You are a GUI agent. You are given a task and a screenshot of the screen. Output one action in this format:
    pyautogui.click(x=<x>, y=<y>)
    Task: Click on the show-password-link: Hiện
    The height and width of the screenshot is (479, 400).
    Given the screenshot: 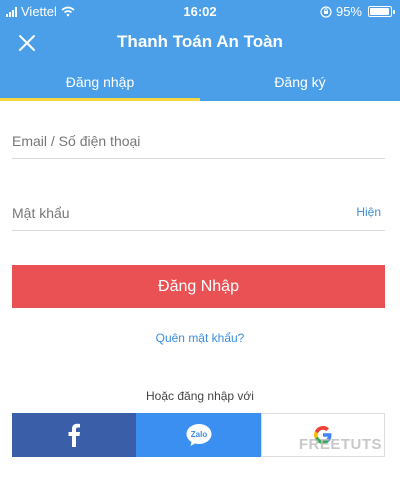 What is the action you would take?
    pyautogui.click(x=368, y=212)
    